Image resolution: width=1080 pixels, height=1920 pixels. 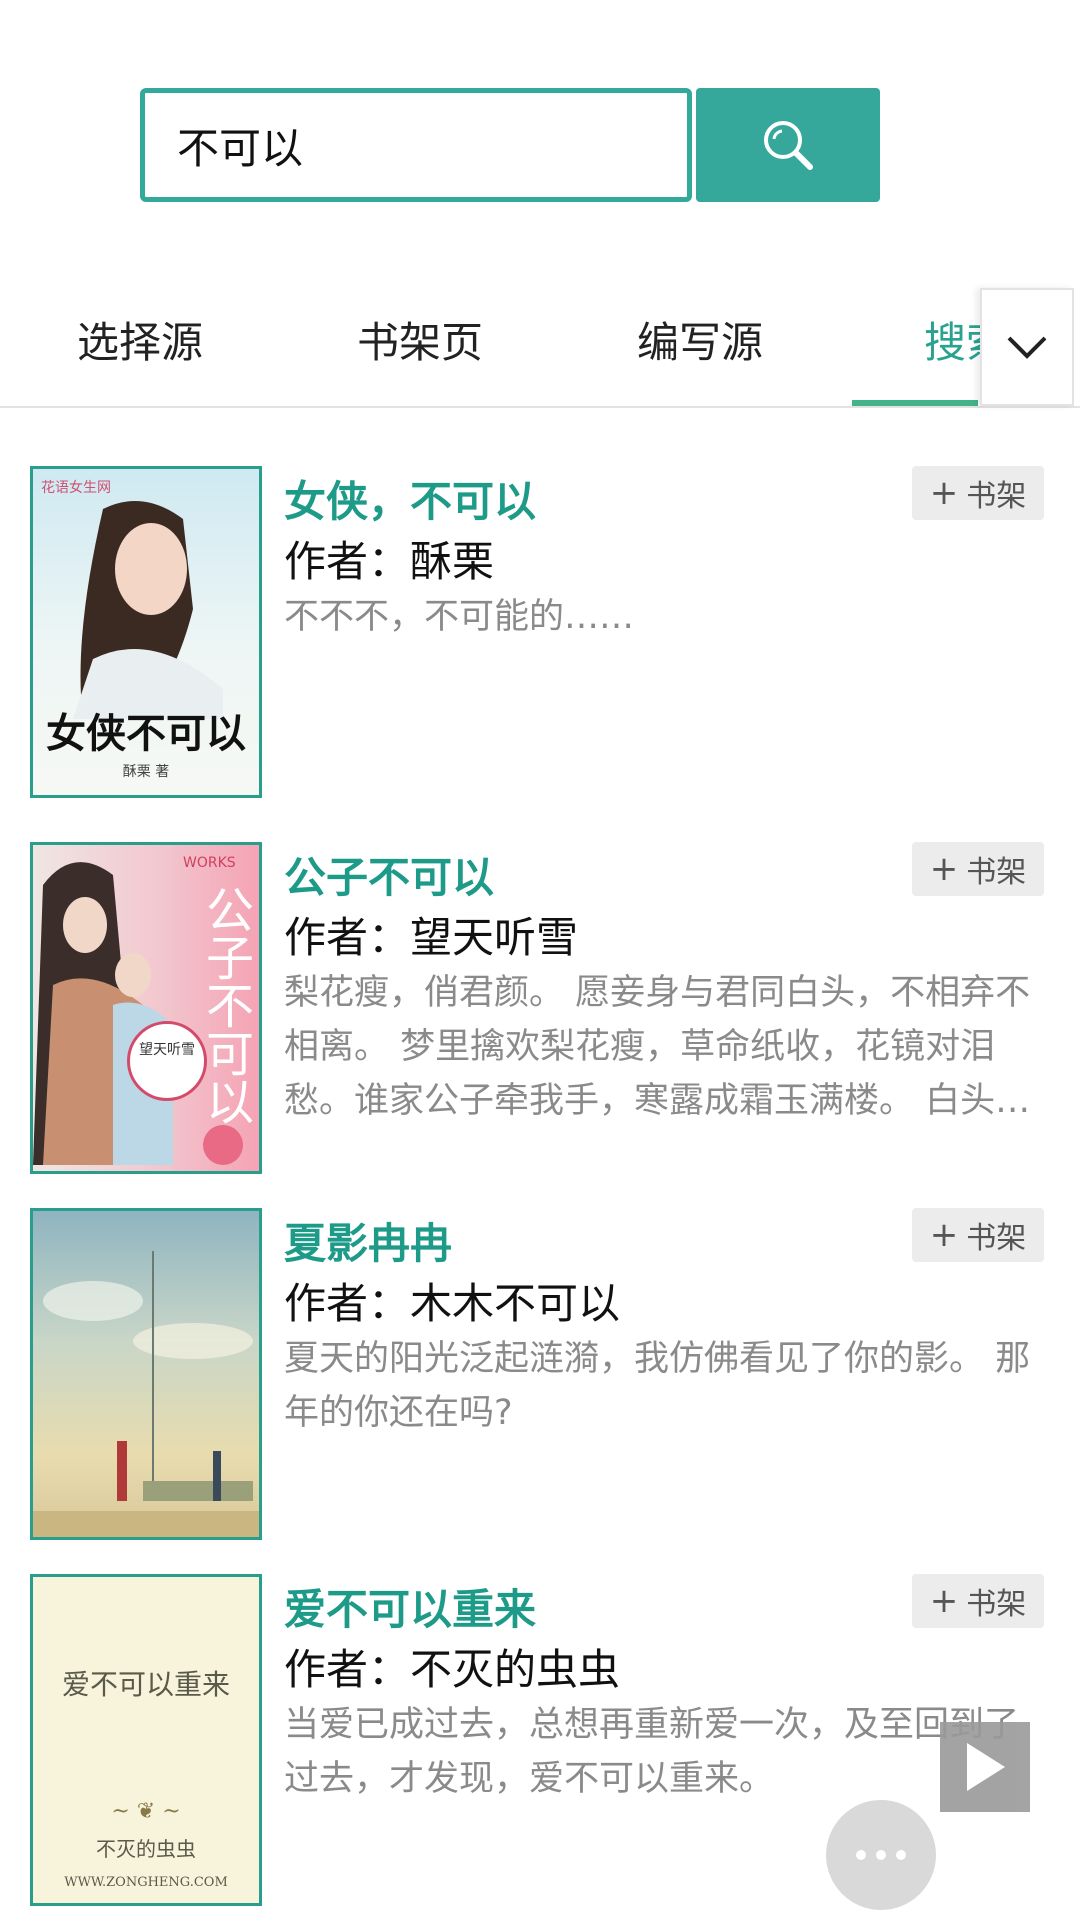 I want to click on book-title: 爱不可以重来, so click(x=410, y=1606).